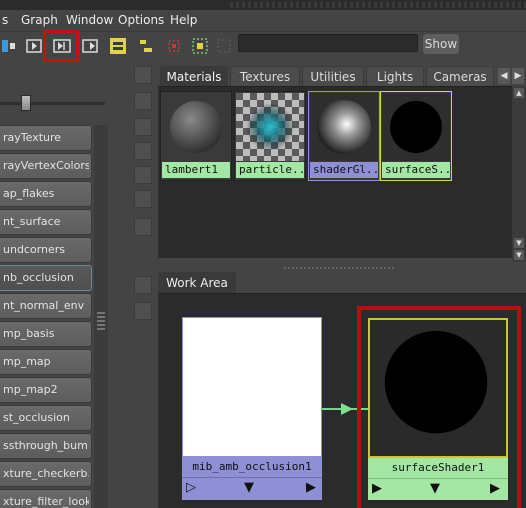 This screenshot has width=526, height=508. I want to click on node-type-label: nb_occlusion, so click(38, 277).